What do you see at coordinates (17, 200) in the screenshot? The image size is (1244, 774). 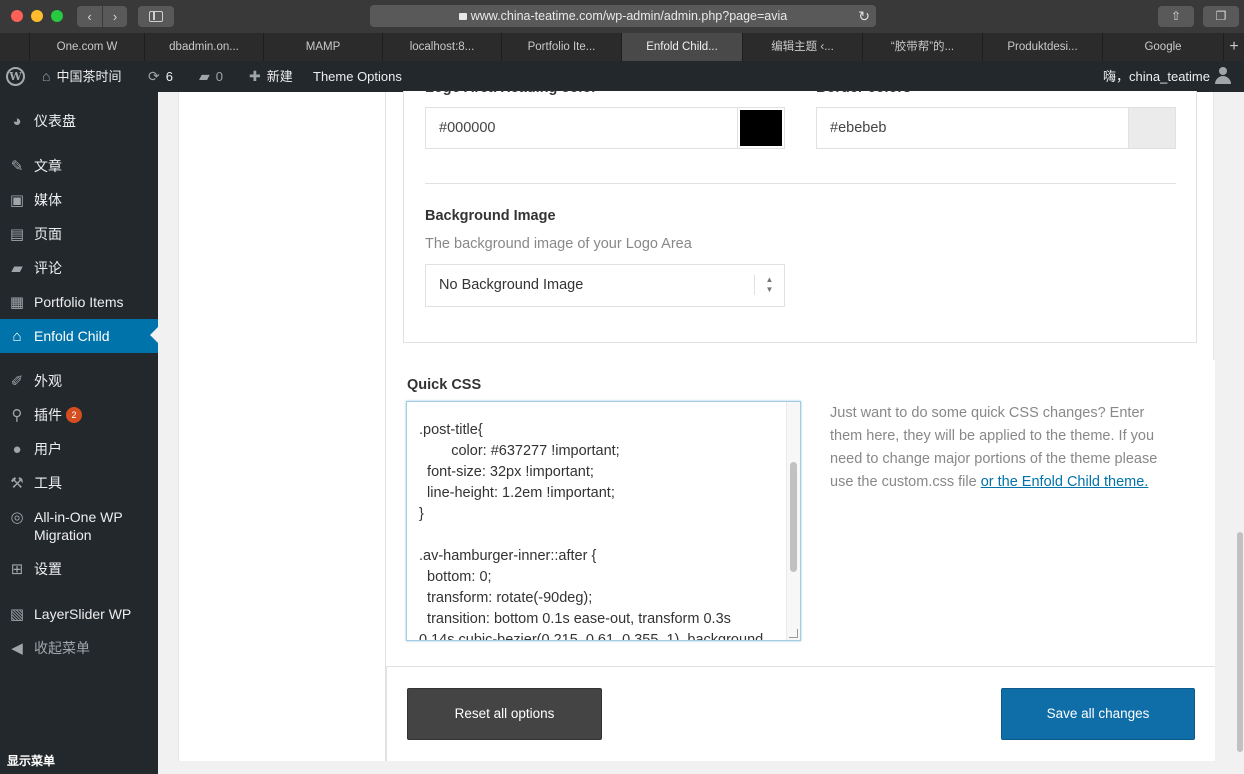 I see `media-icon: ▣` at bounding box center [17, 200].